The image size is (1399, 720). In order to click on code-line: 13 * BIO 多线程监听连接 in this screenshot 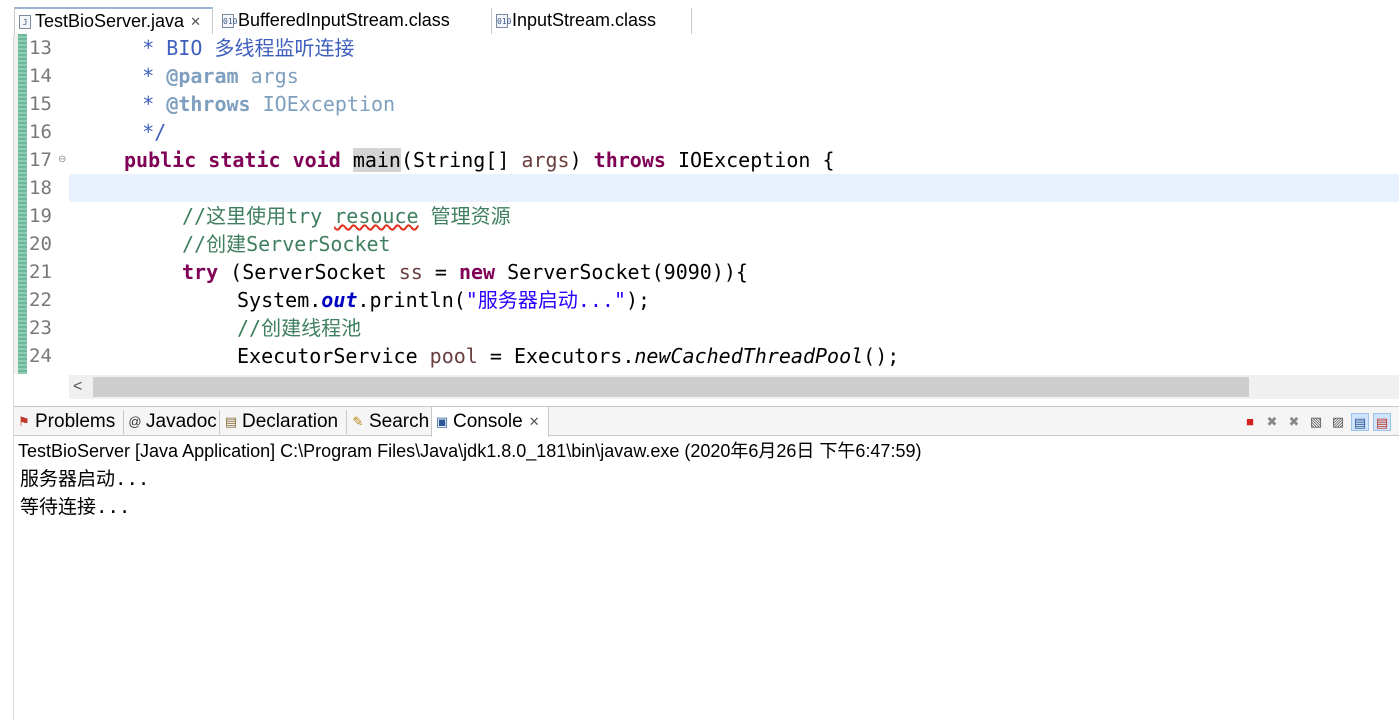, I will do `click(192, 48)`.